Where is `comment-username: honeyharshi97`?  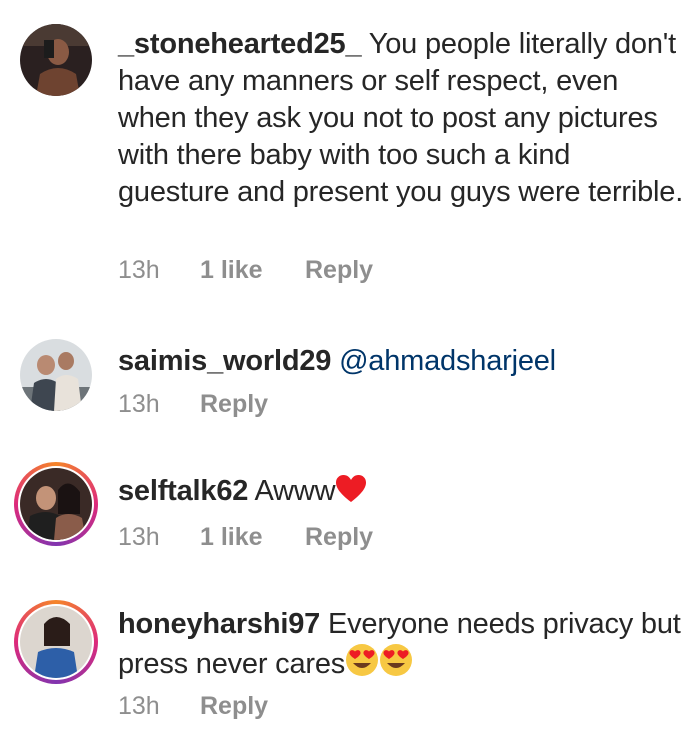
comment-username: honeyharshi97 is located at coordinates (219, 624).